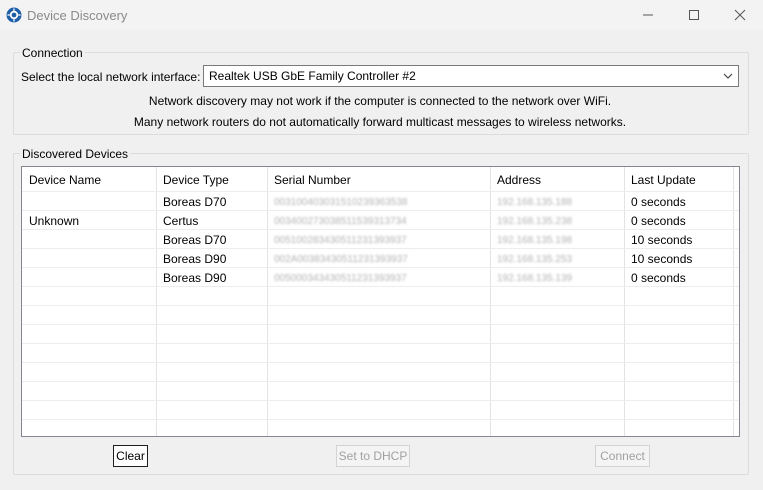  I want to click on serial-number-cell: 00510028343051123139393​7, so click(340, 240).